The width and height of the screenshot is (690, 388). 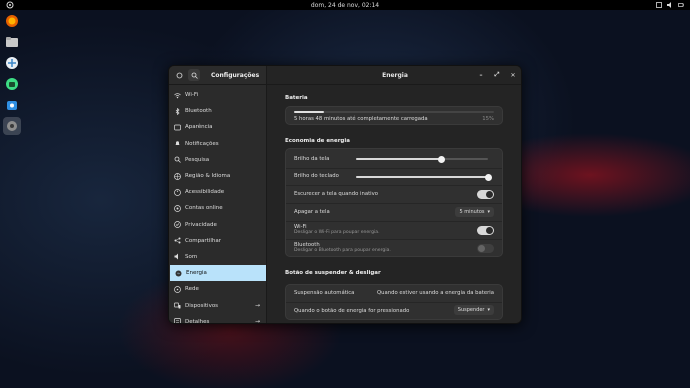 I want to click on details-icon, so click(x=177, y=320).